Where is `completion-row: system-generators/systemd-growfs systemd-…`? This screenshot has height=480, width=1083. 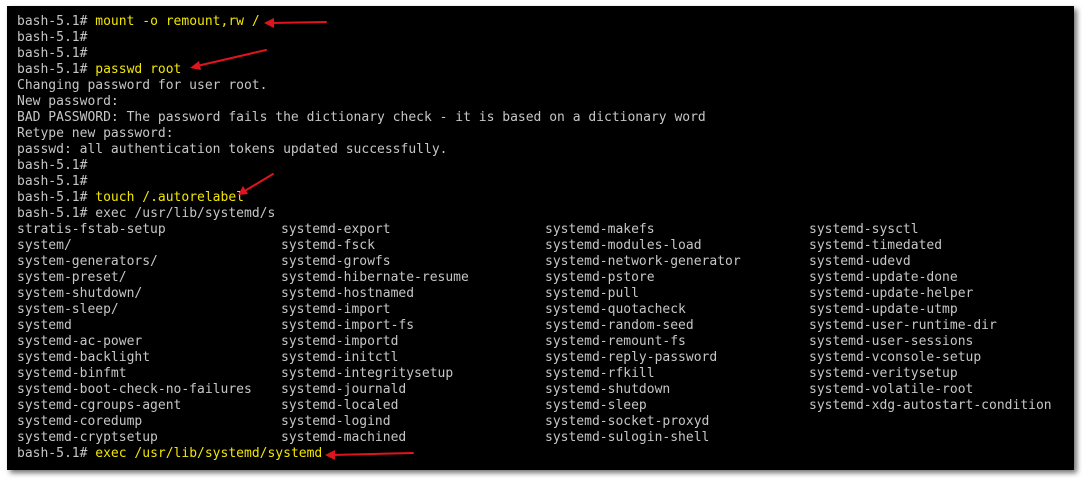
completion-row: system-generators/systemd-growfs systemd-… is located at coordinates (542, 262).